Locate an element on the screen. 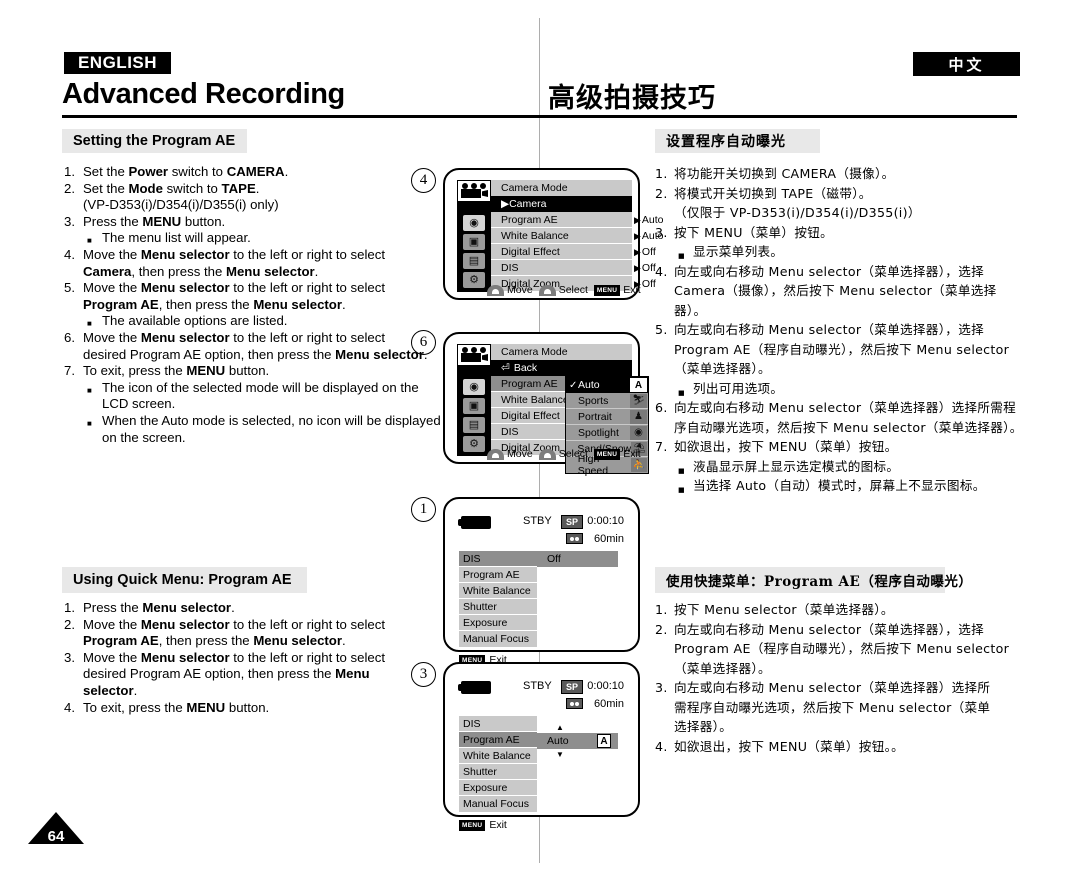  step-text: 需程序自动曝光选项，然后按下 Menu selector（菜单 is located at coordinates (832, 707).